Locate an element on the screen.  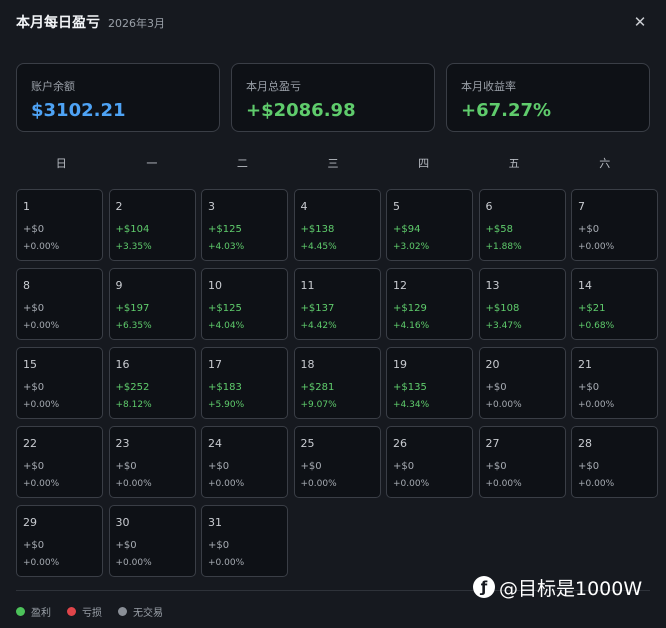
day-cell: 2 +$104 +3.35% is located at coordinates (152, 225).